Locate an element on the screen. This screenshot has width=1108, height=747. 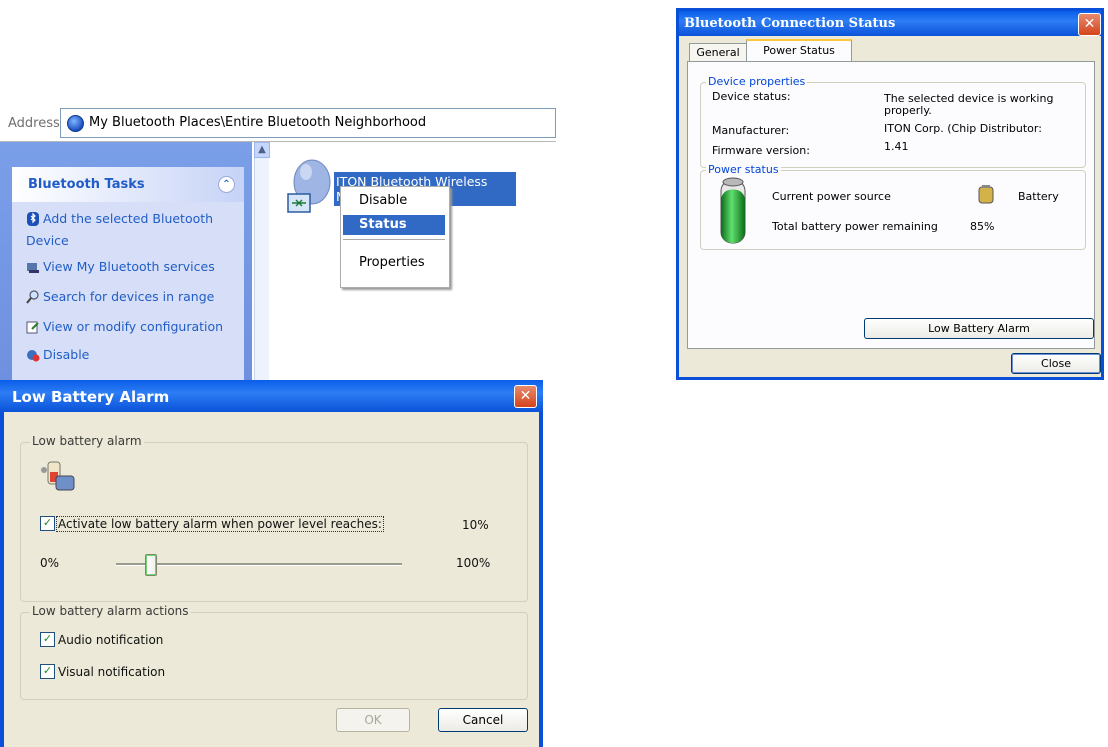
vertical-scrollbar is located at coordinates (261, 261).